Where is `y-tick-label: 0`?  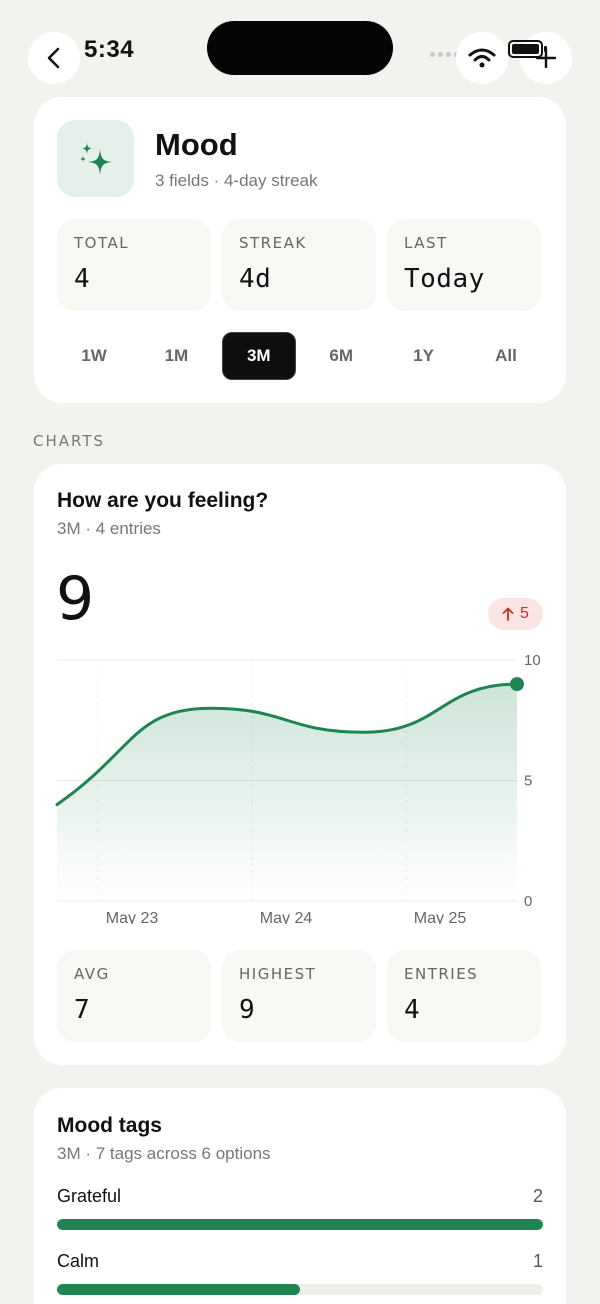
y-tick-label: 0 is located at coordinates (528, 901).